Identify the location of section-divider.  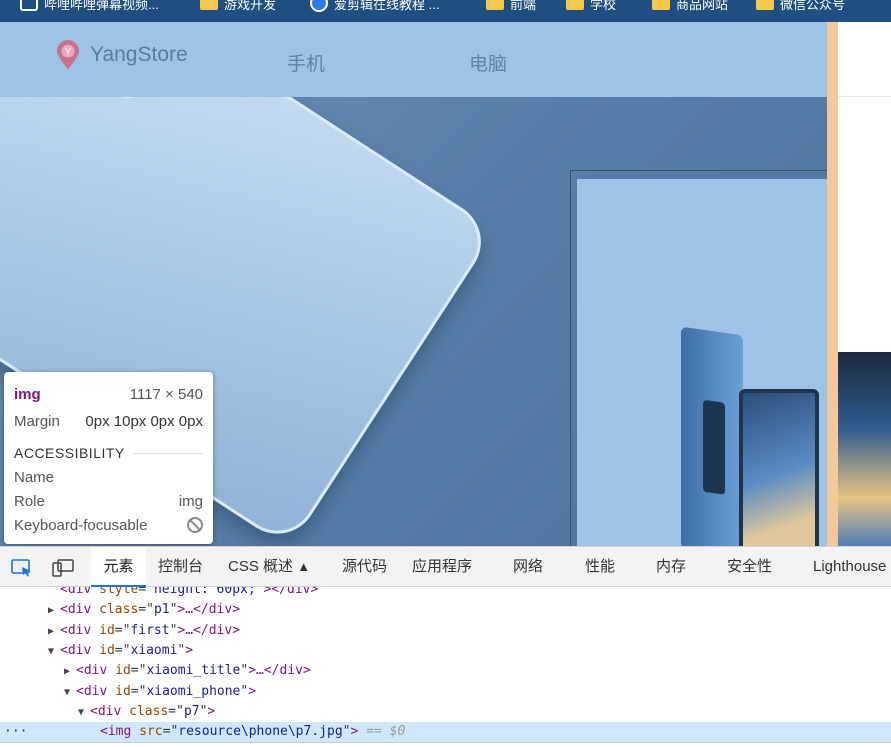
(167, 453).